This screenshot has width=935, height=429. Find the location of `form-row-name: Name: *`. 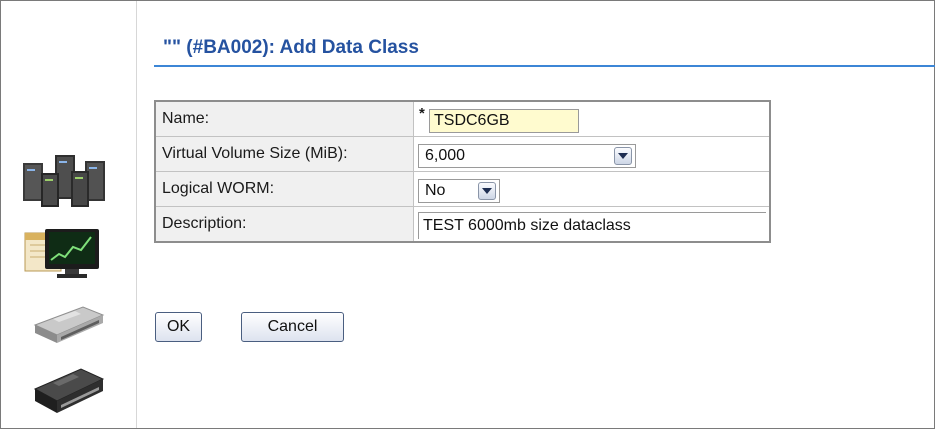

form-row-name: Name: * is located at coordinates (462, 118).